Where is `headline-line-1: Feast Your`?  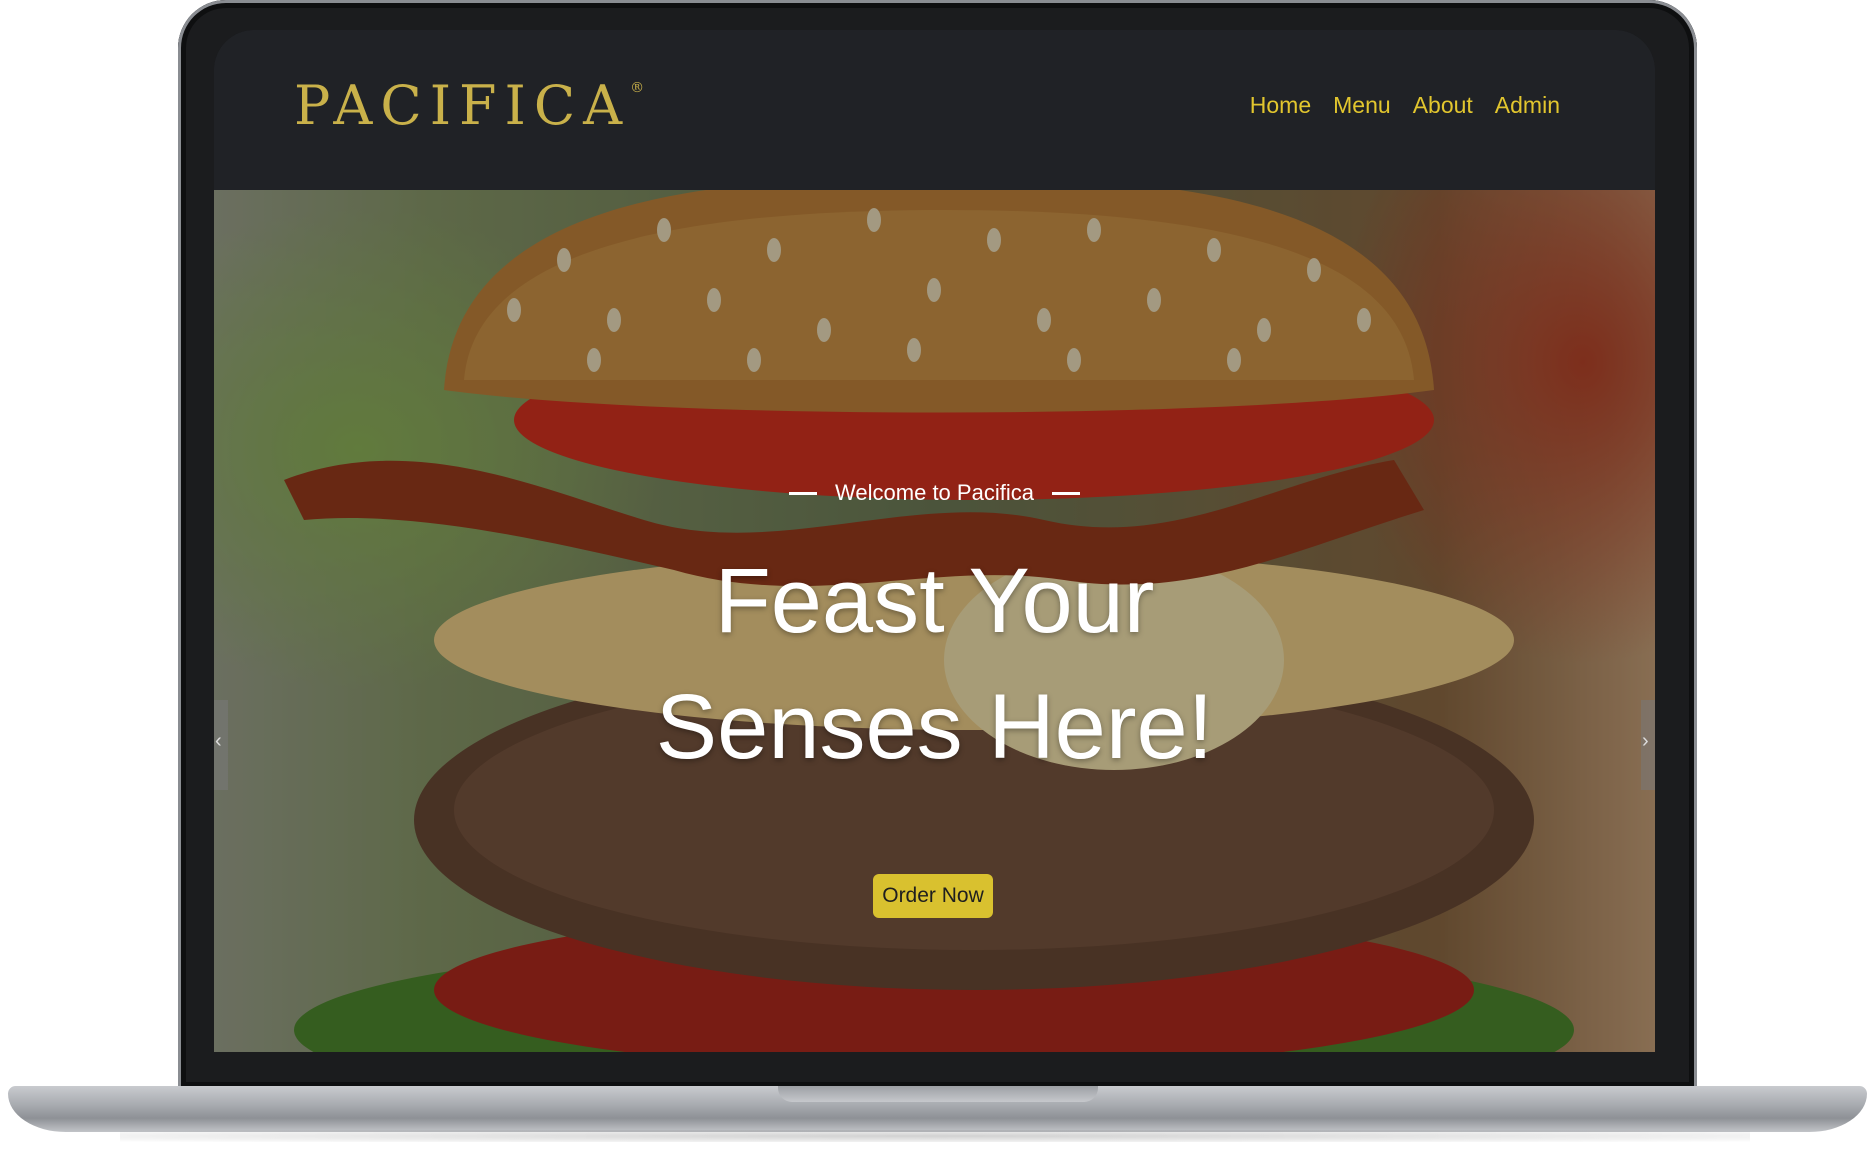
headline-line-1: Feast Your is located at coordinates (934, 601).